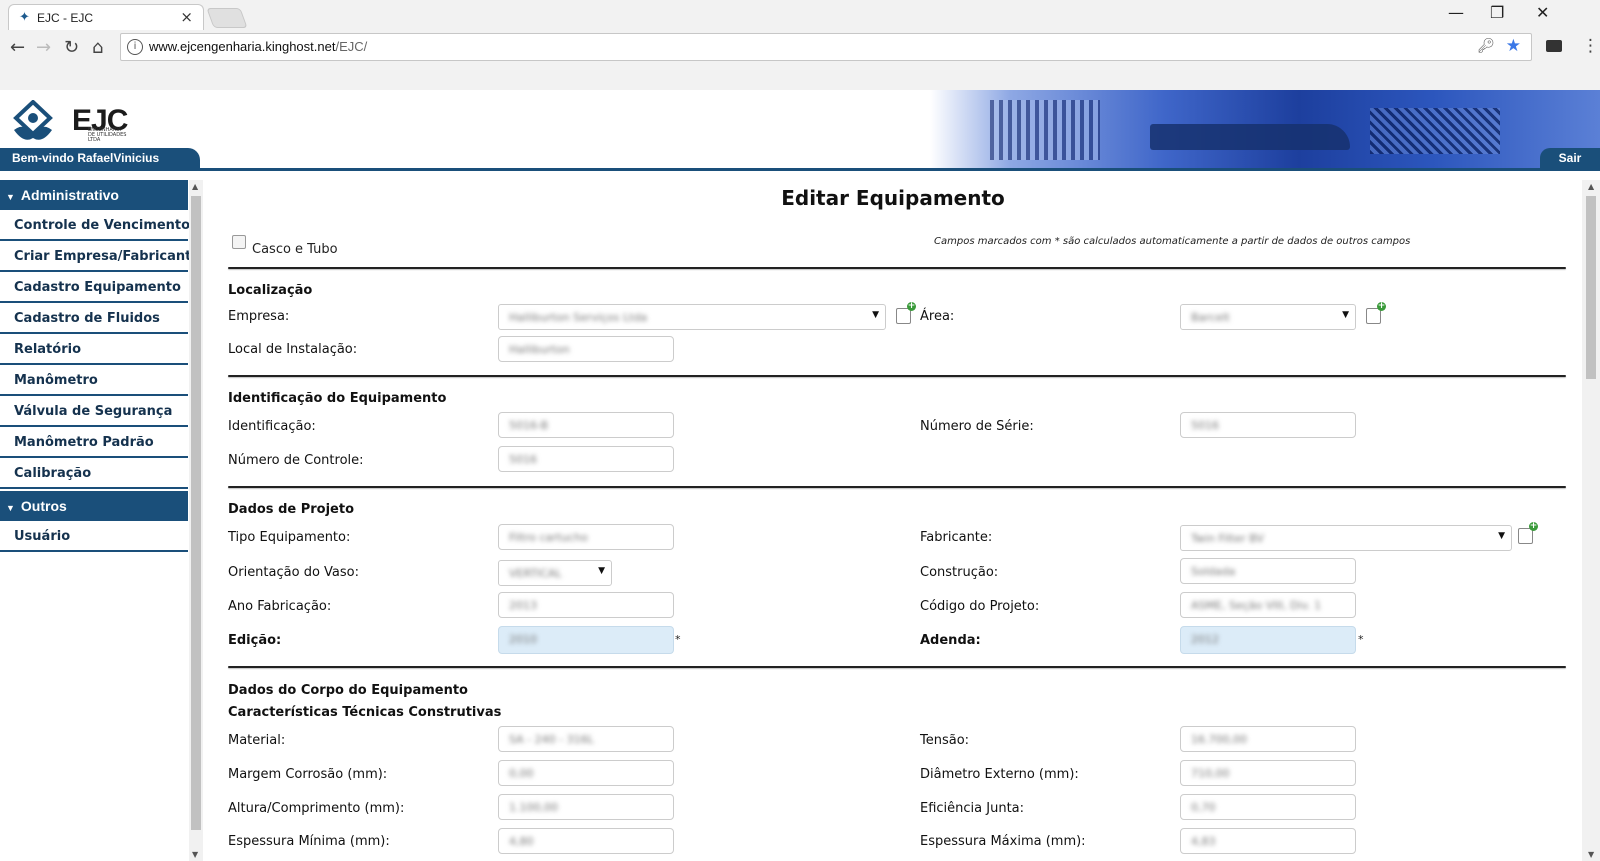  What do you see at coordinates (293, 349) in the screenshot?
I see `local-instalacao-label: Local de Instalação:` at bounding box center [293, 349].